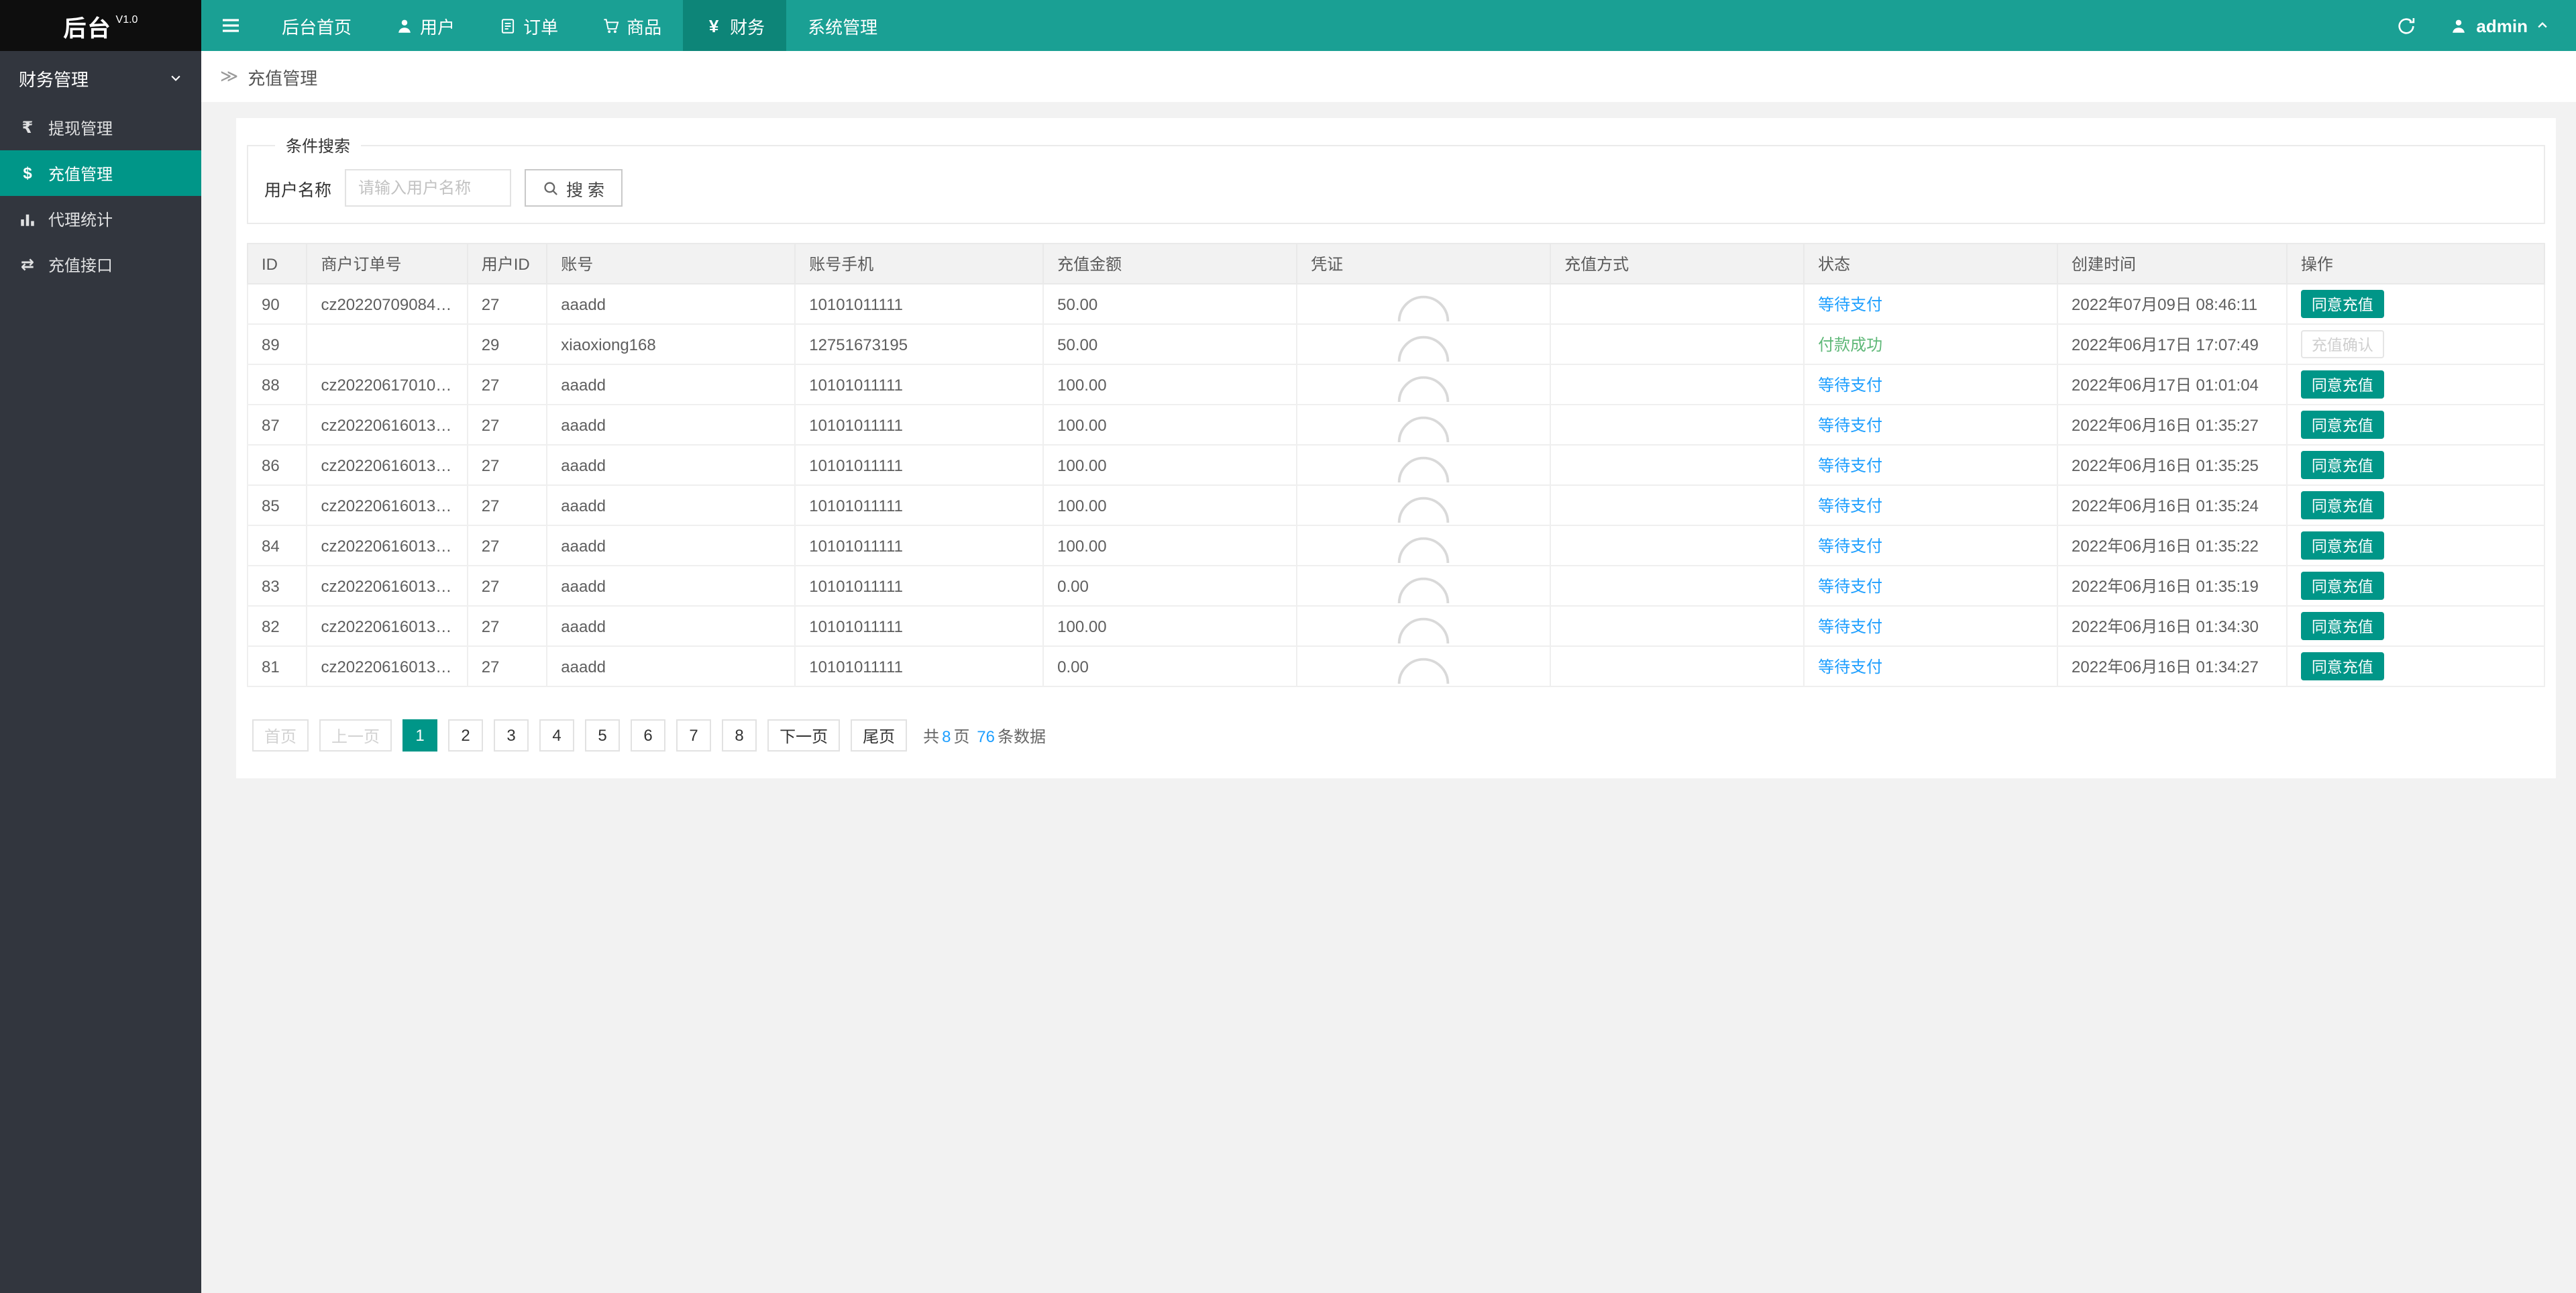 The width and height of the screenshot is (2576, 1293). What do you see at coordinates (355, 735) in the screenshot?
I see `pagination-prev-button: 上一页` at bounding box center [355, 735].